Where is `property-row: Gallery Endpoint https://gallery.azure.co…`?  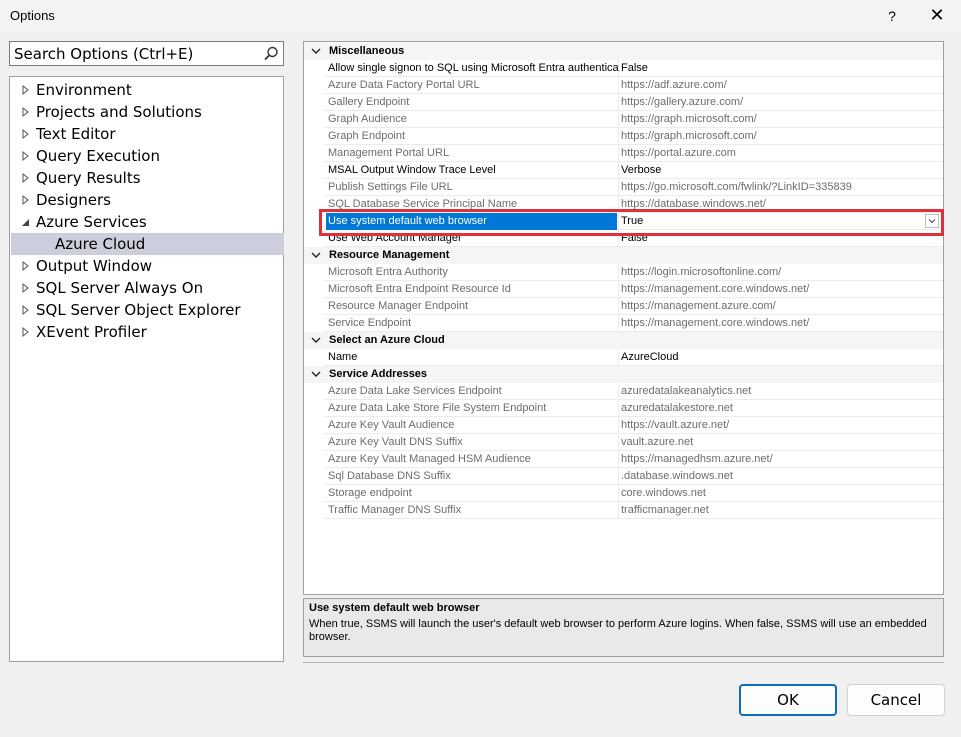
property-row: Gallery Endpoint https://gallery.azure.co… is located at coordinates (623, 102).